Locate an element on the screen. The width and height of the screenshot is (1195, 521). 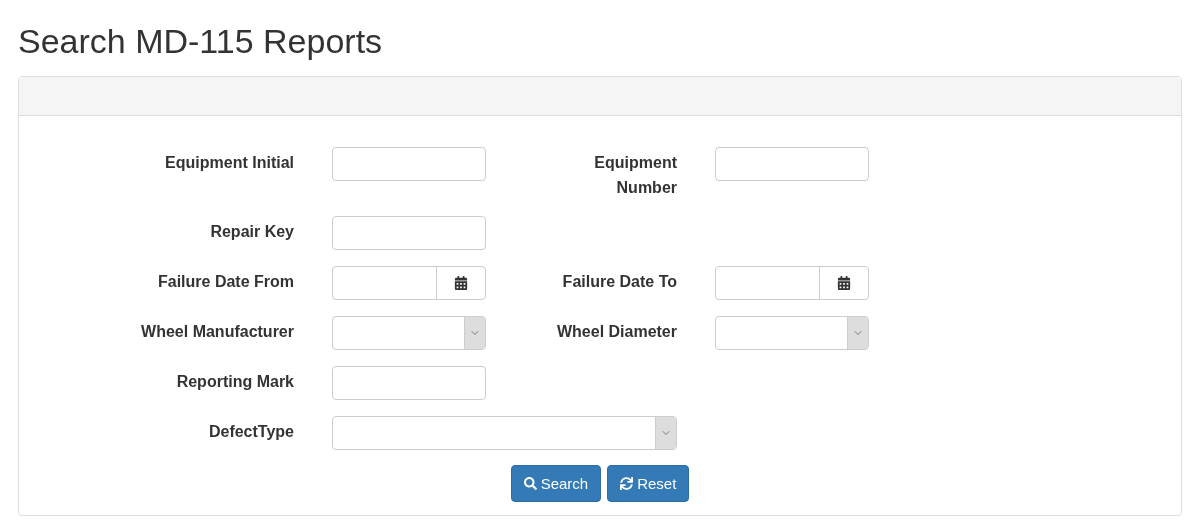
field-label: Reporting Mark is located at coordinates (234, 382).